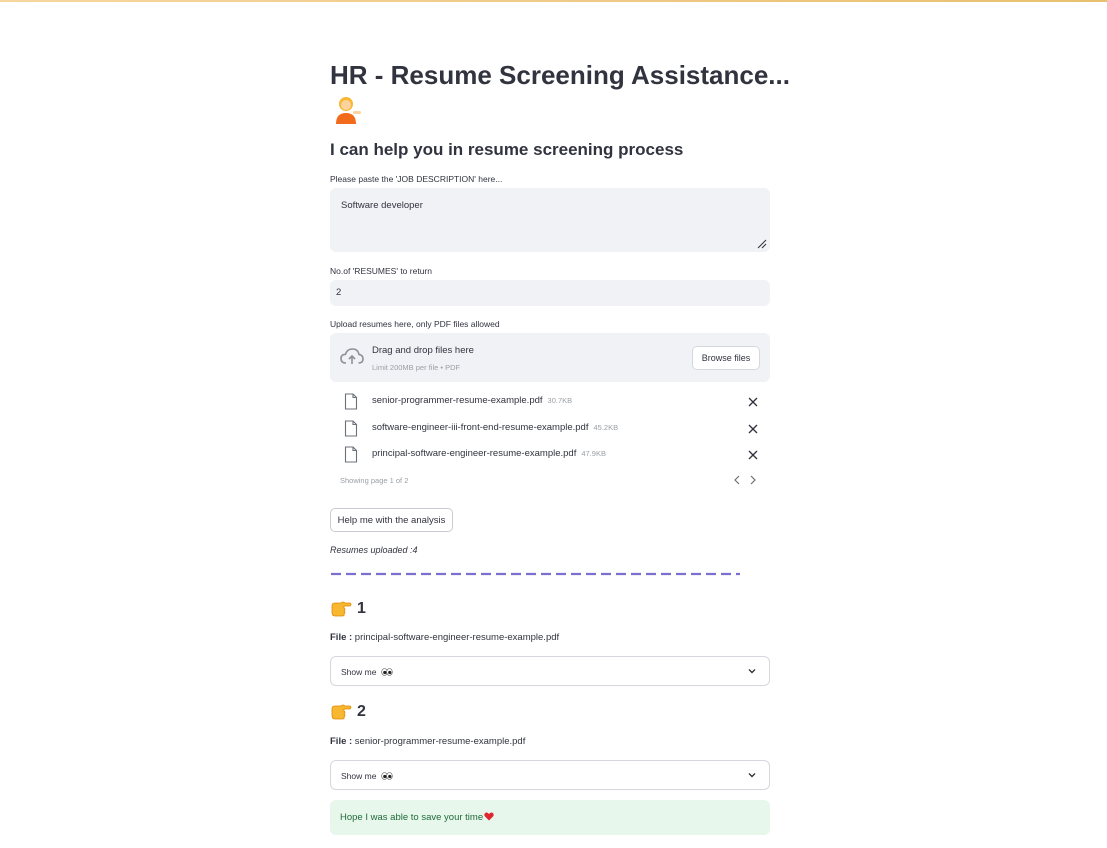  I want to click on drop-instructions: Drag and drop files here, so click(423, 350).